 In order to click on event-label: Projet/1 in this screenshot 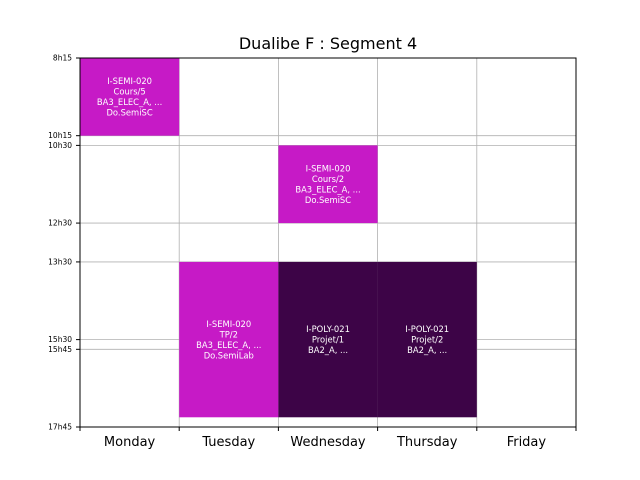, I will do `click(328, 340)`.